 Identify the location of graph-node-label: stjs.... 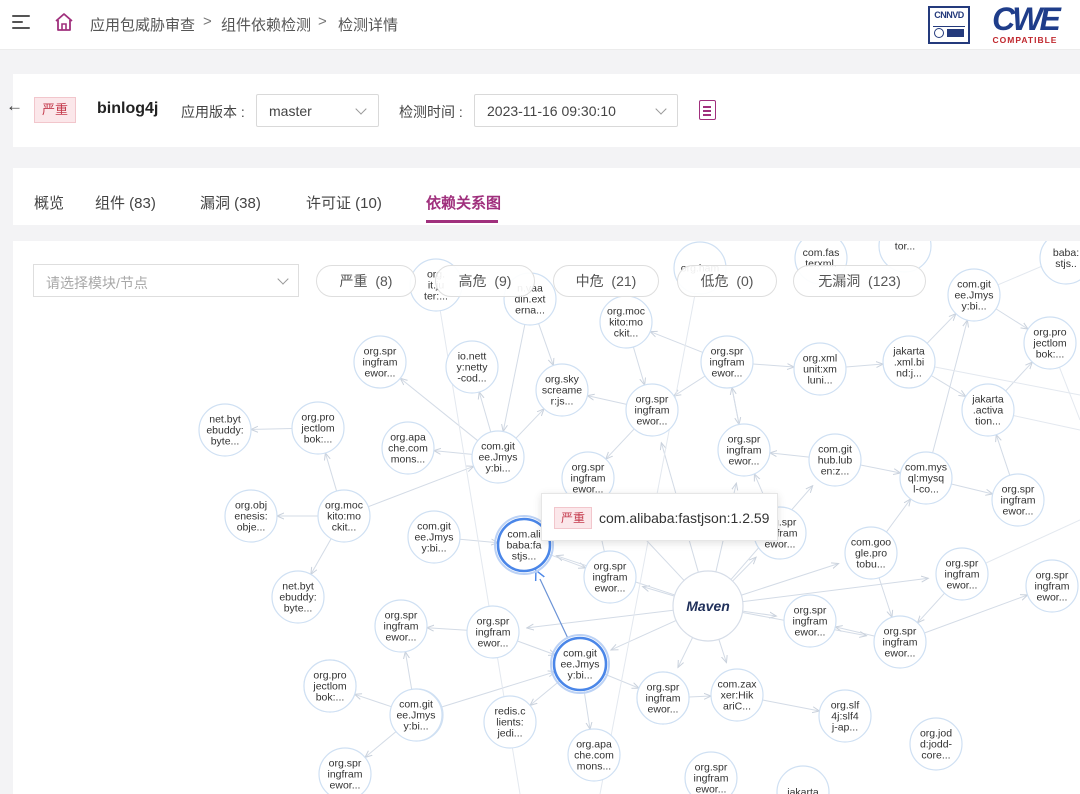
(524, 557).